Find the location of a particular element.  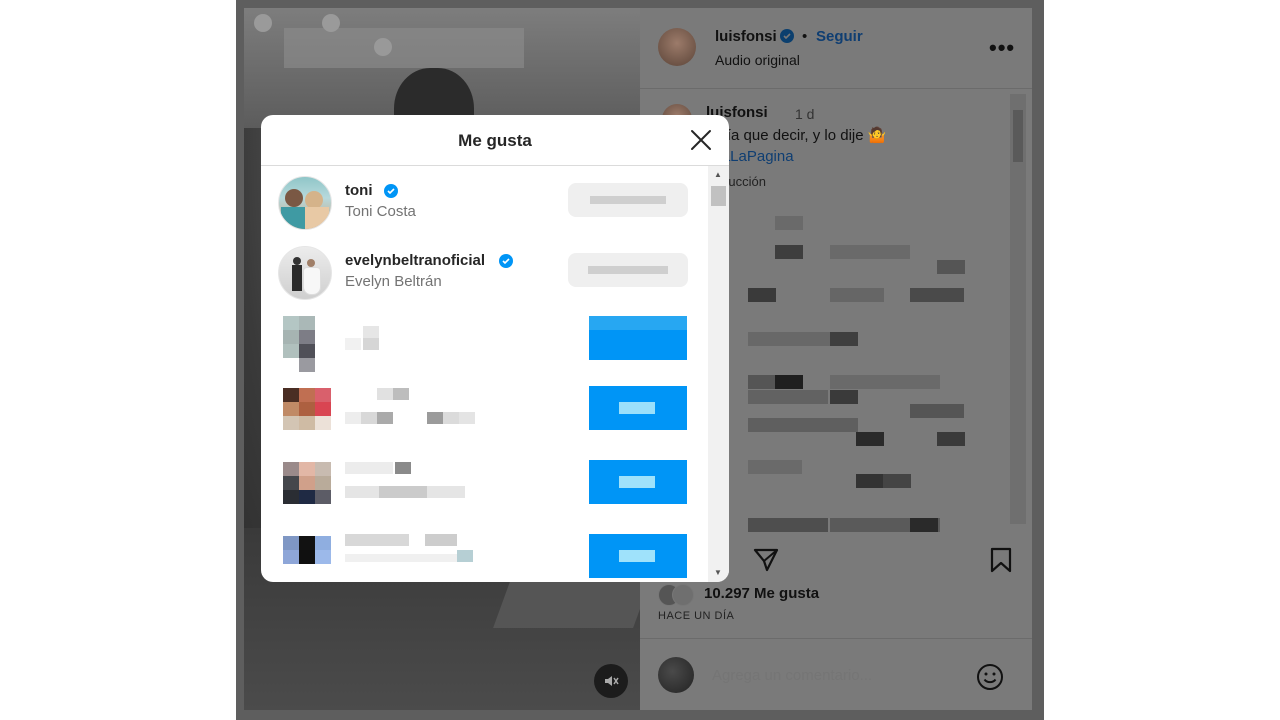

liker-row: evelynbeltranoficial Evelyn Beltrán is located at coordinates (485, 271).